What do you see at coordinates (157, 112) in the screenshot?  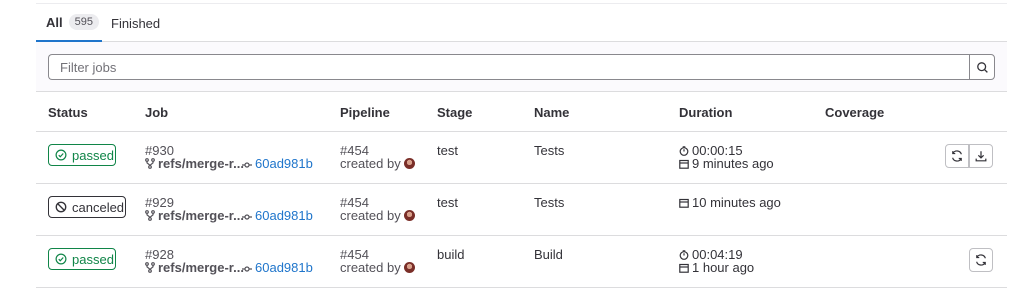 I see `header-job: Job` at bounding box center [157, 112].